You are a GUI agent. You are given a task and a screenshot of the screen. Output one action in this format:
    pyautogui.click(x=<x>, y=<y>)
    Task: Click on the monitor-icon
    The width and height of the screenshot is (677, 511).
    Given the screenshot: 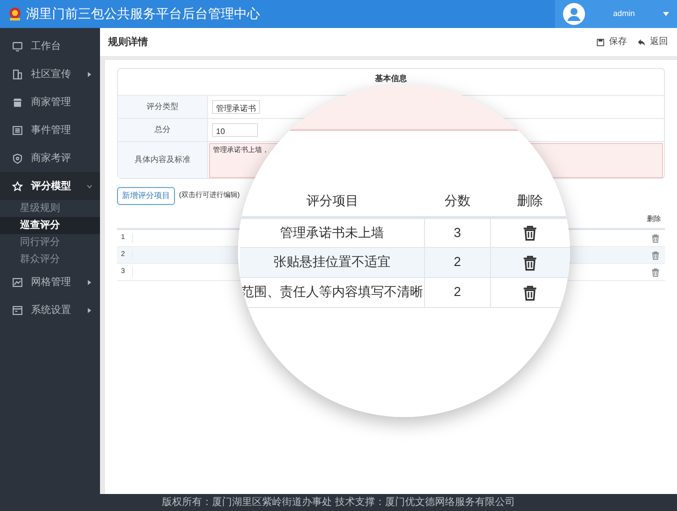 What is the action you would take?
    pyautogui.click(x=17, y=46)
    